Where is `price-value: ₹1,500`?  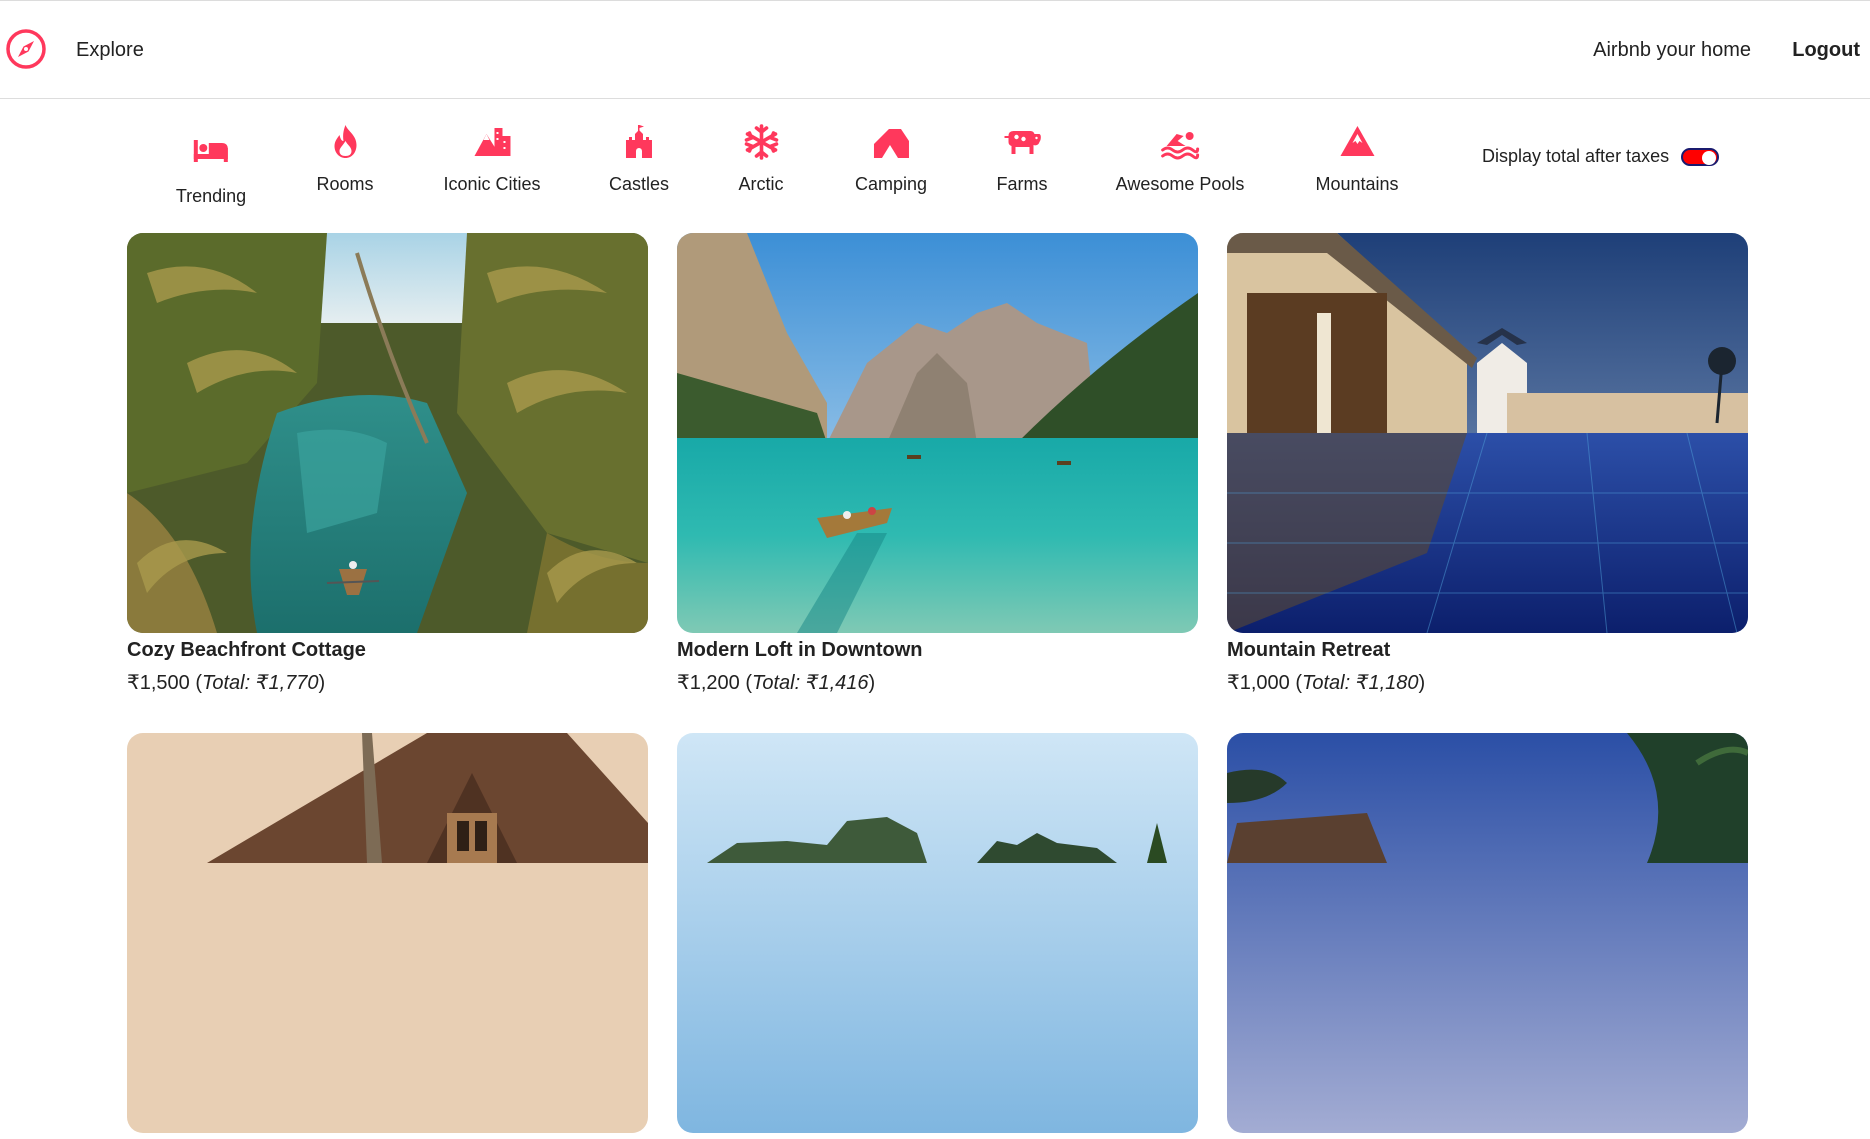
price-value: ₹1,500 is located at coordinates (158, 683).